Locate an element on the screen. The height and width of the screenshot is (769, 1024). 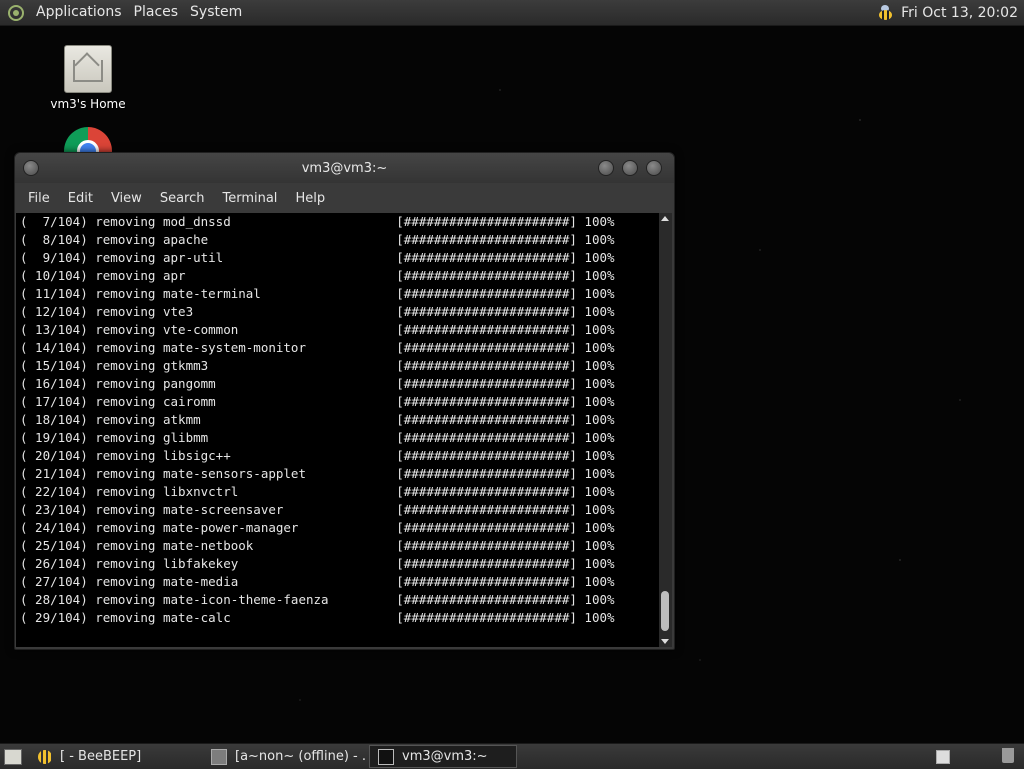
terminal-menubar: File Edit View Search Terminal Help is located at coordinates (344, 198).